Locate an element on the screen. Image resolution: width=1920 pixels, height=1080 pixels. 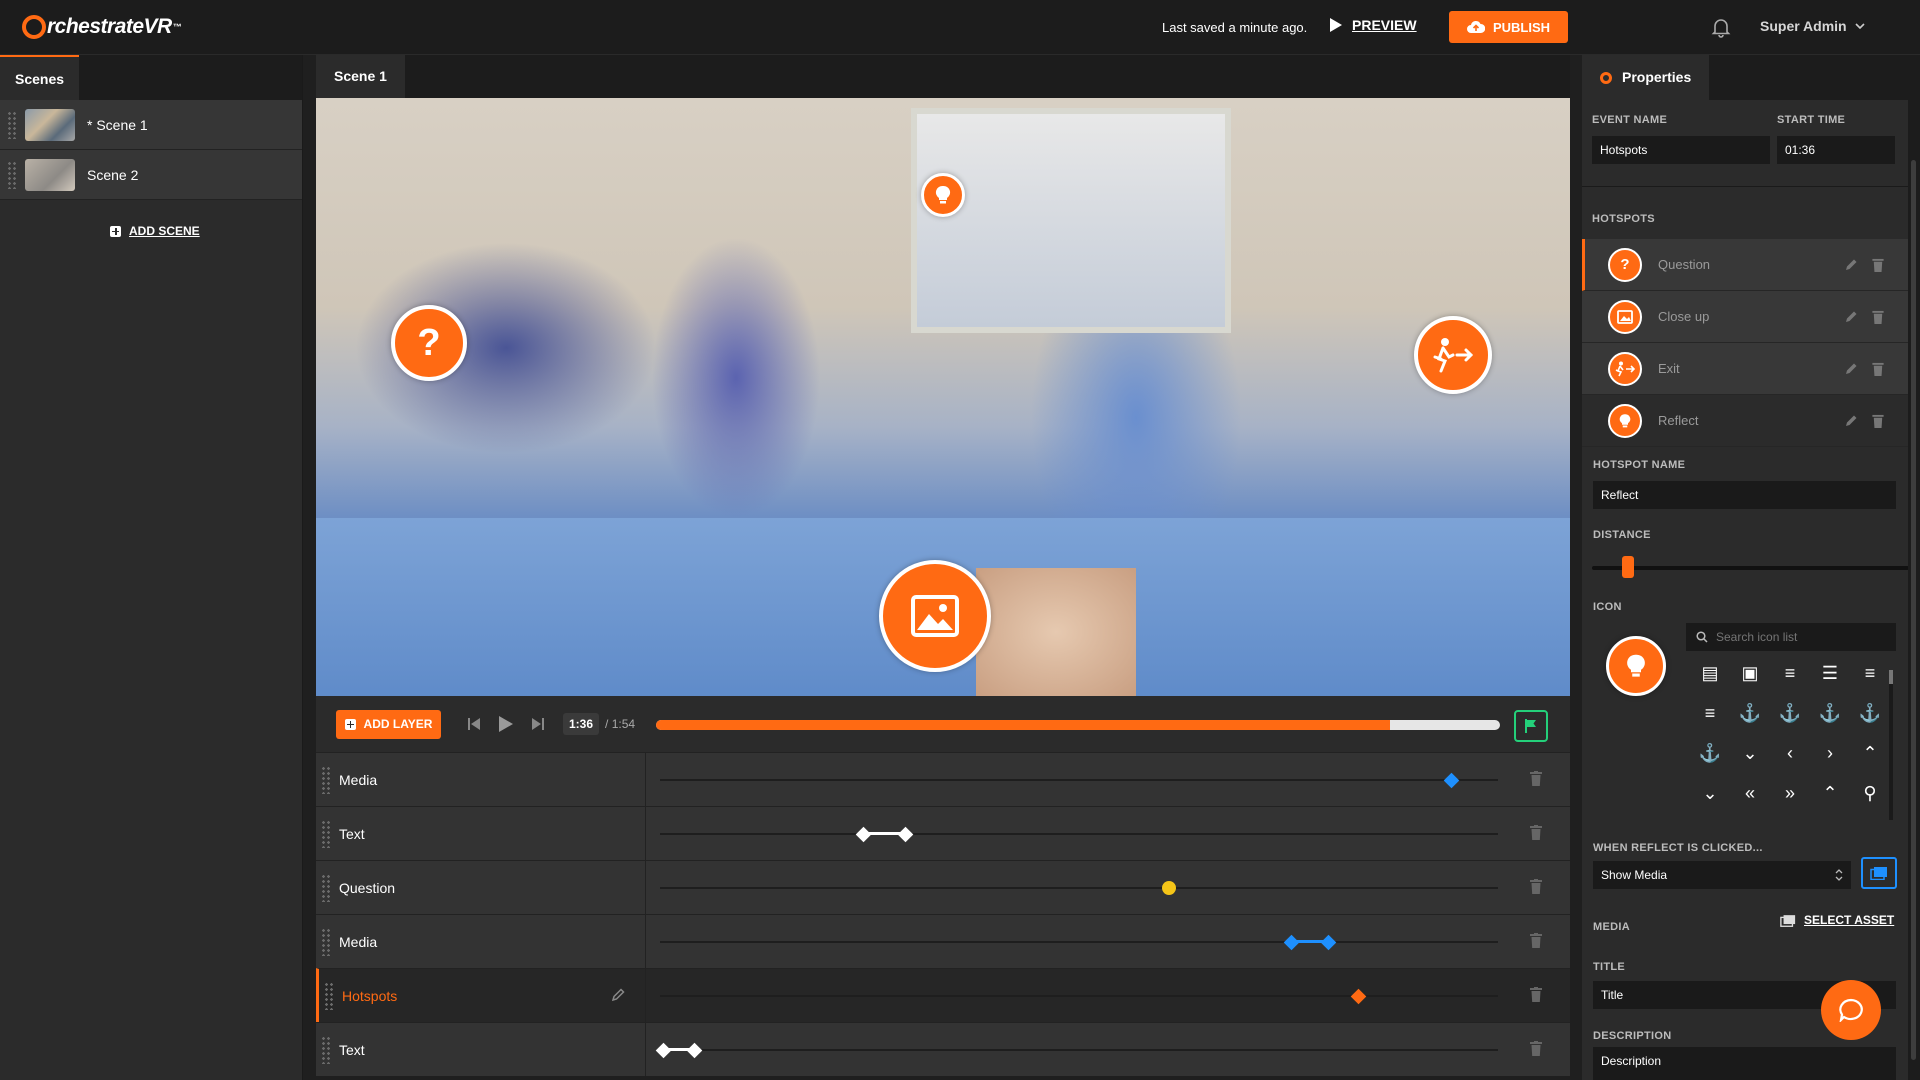
icon-option: ▤ is located at coordinates (1709, 673).